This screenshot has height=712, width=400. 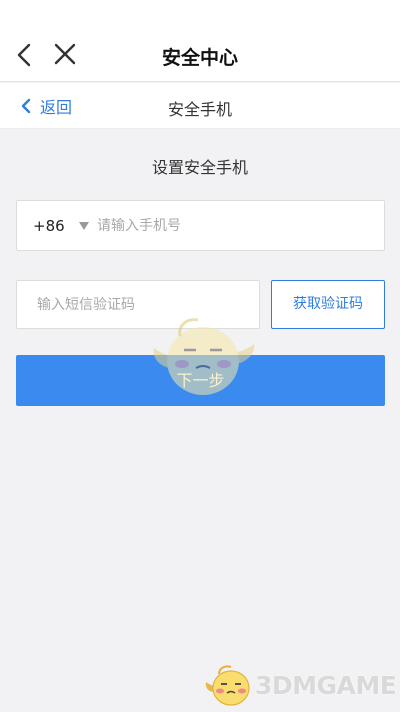 I want to click on watermark-text: 3DMGAME, so click(x=326, y=685).